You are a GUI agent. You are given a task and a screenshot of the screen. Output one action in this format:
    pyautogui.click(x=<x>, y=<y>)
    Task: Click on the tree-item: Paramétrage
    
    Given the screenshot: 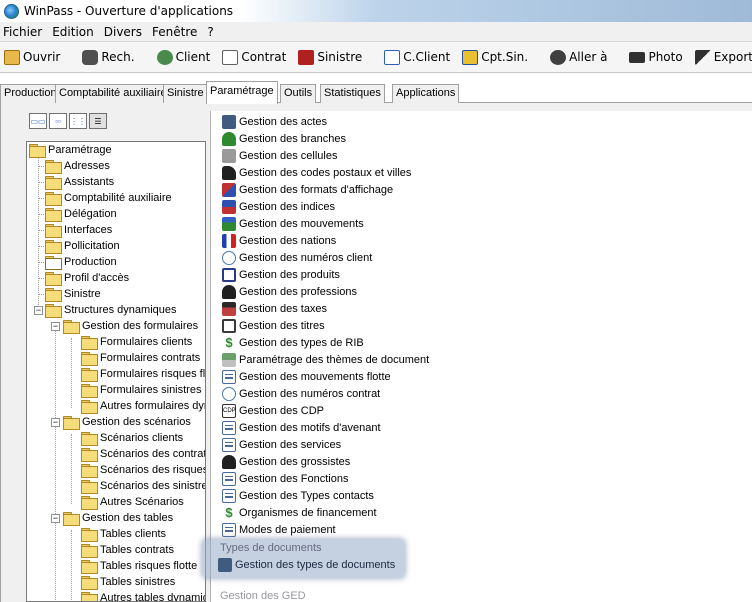 What is the action you would take?
    pyautogui.click(x=70, y=150)
    